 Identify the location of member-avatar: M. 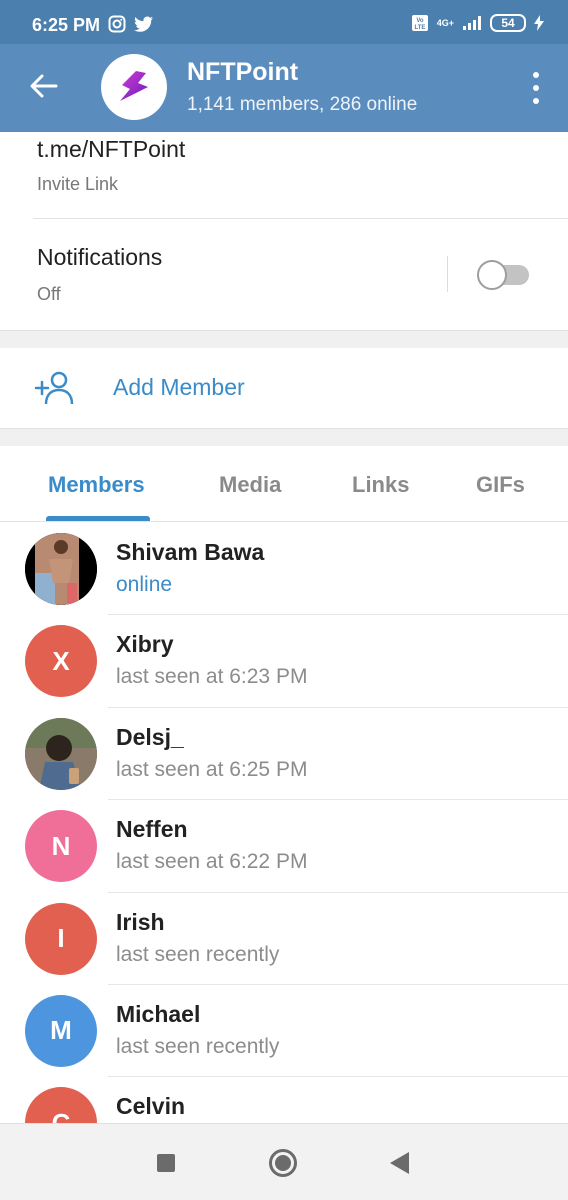
(61, 1030).